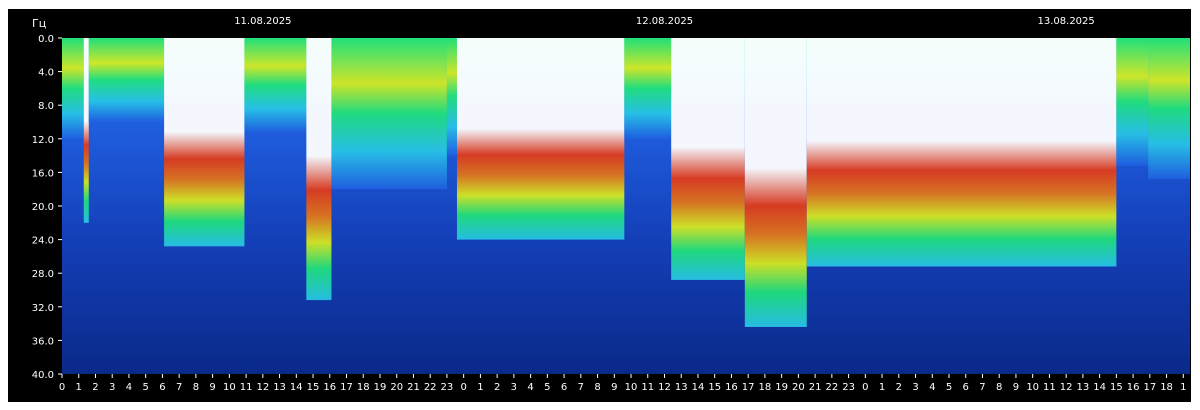 The height and width of the screenshot is (410, 1200). What do you see at coordinates (43, 308) in the screenshot?
I see `y-tick-label: 32.0` at bounding box center [43, 308].